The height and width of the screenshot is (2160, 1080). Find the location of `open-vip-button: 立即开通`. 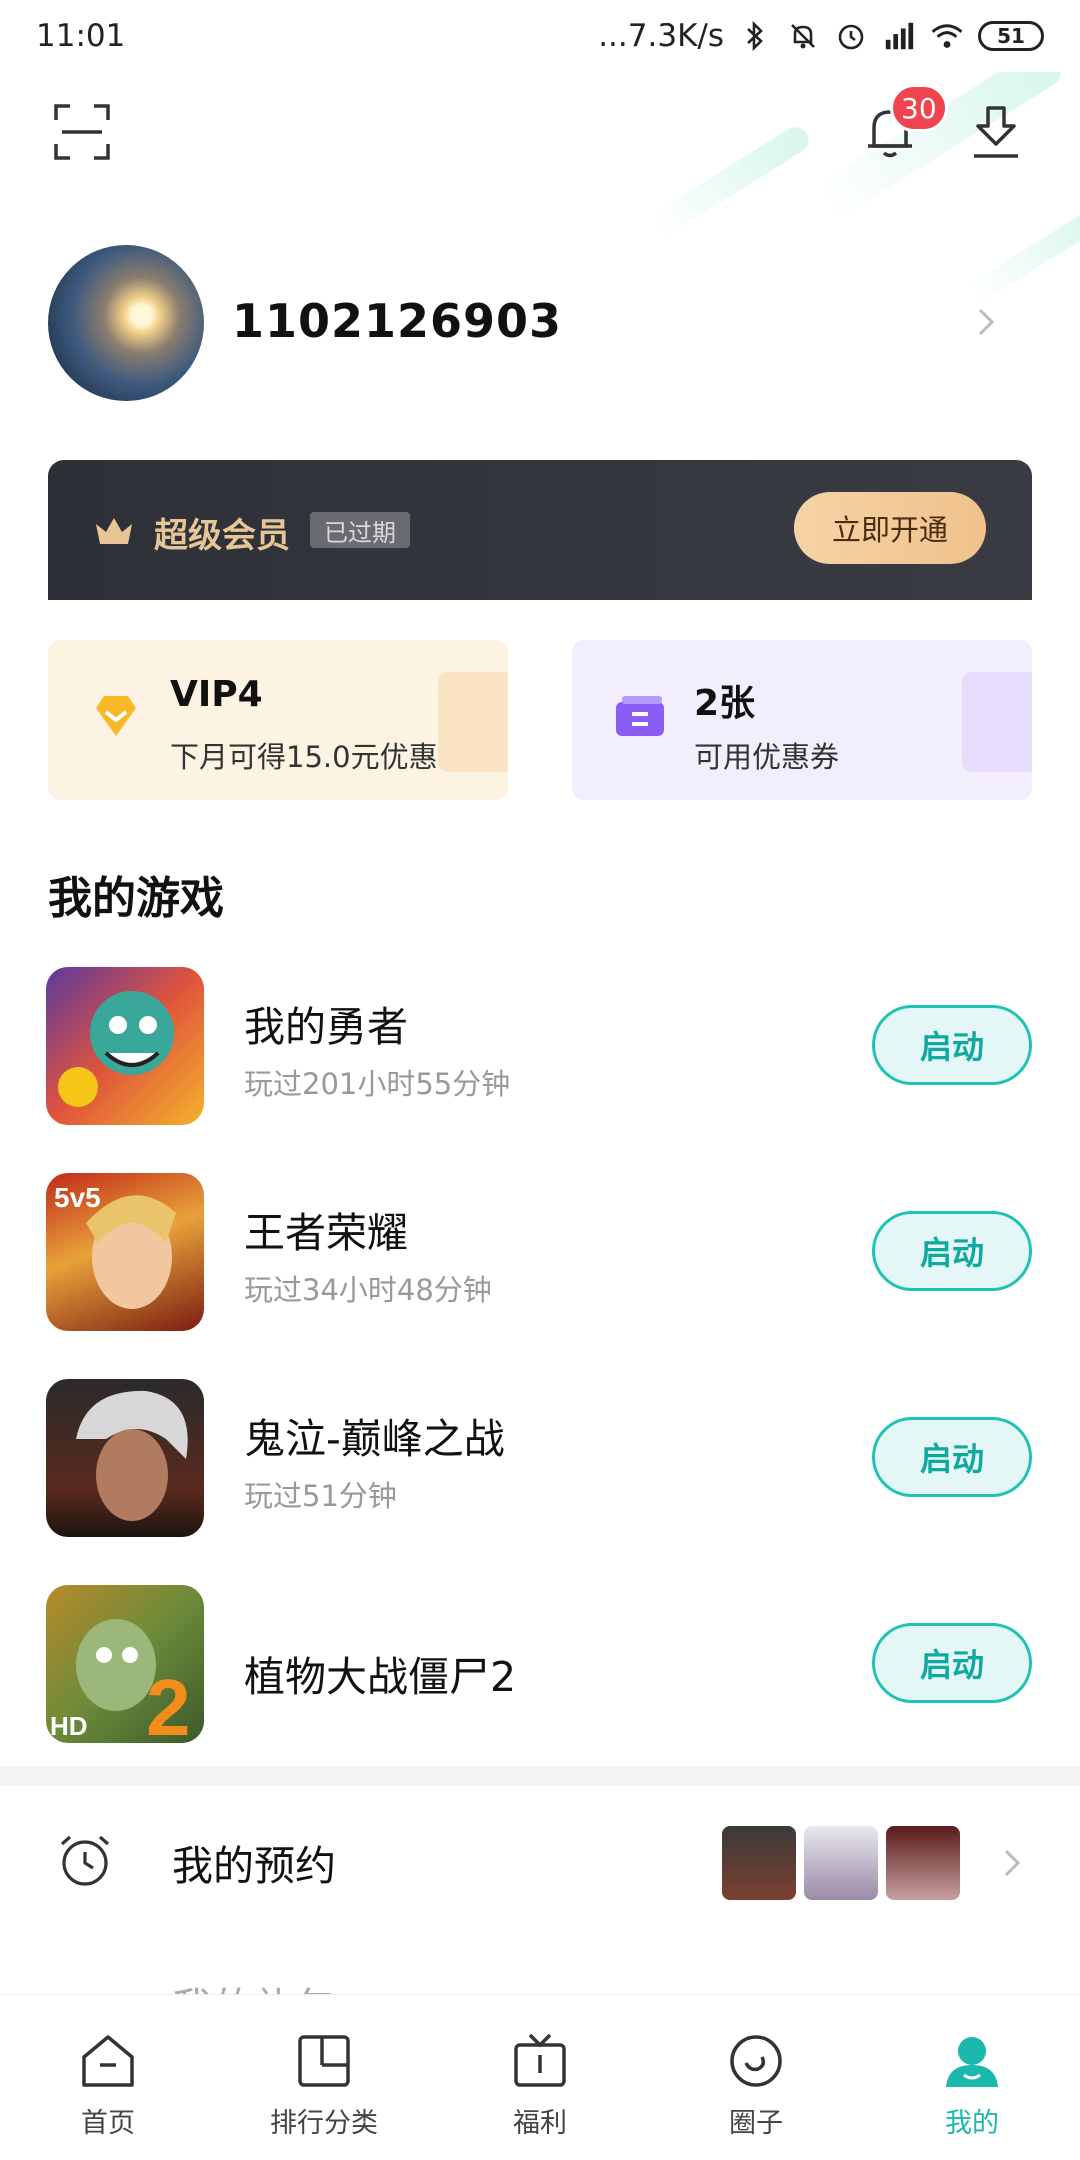

open-vip-button: 立即开通 is located at coordinates (890, 528).